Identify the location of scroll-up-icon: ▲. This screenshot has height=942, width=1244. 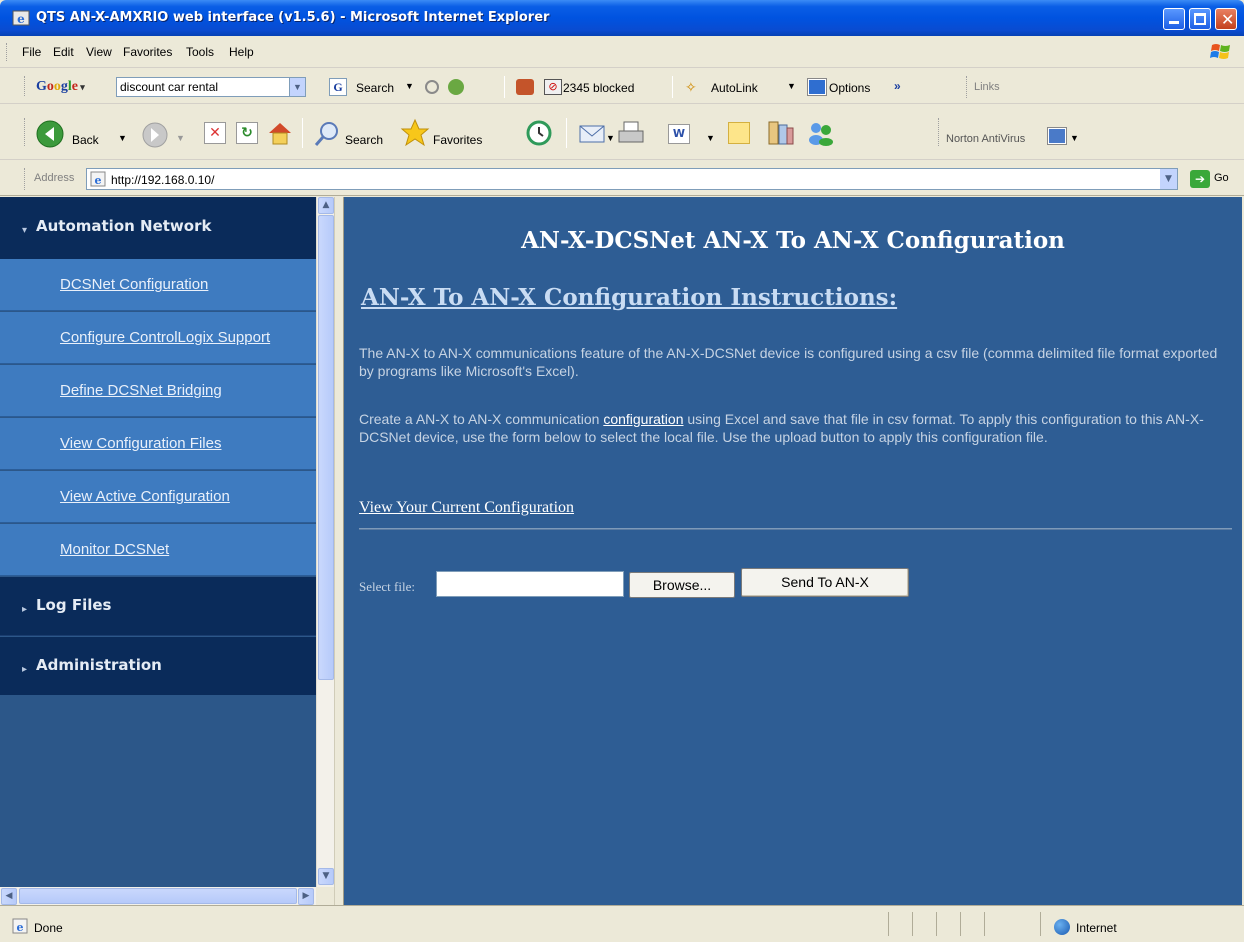
(326, 205).